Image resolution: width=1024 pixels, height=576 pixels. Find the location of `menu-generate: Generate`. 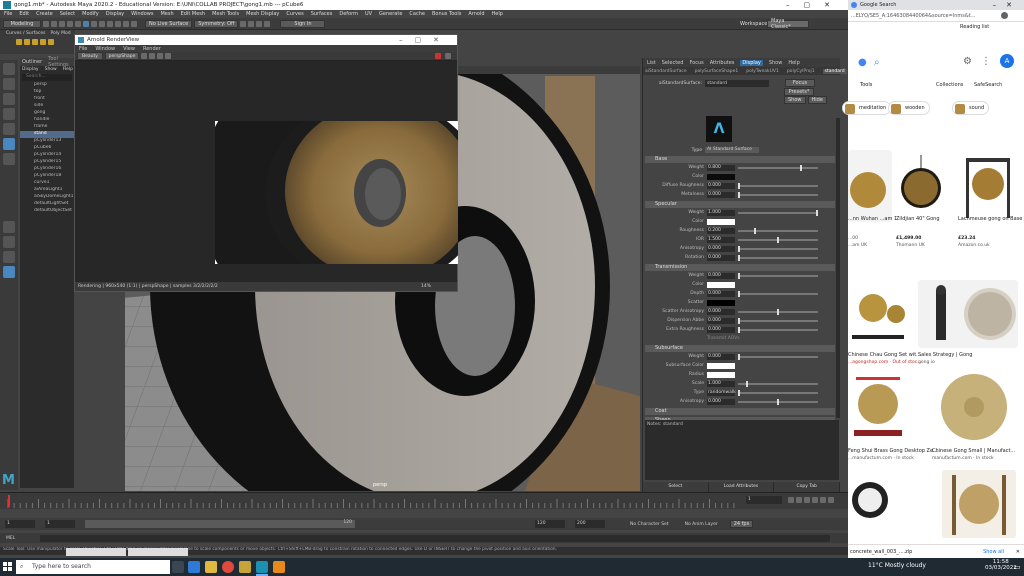

menu-generate: Generate is located at coordinates (390, 14).